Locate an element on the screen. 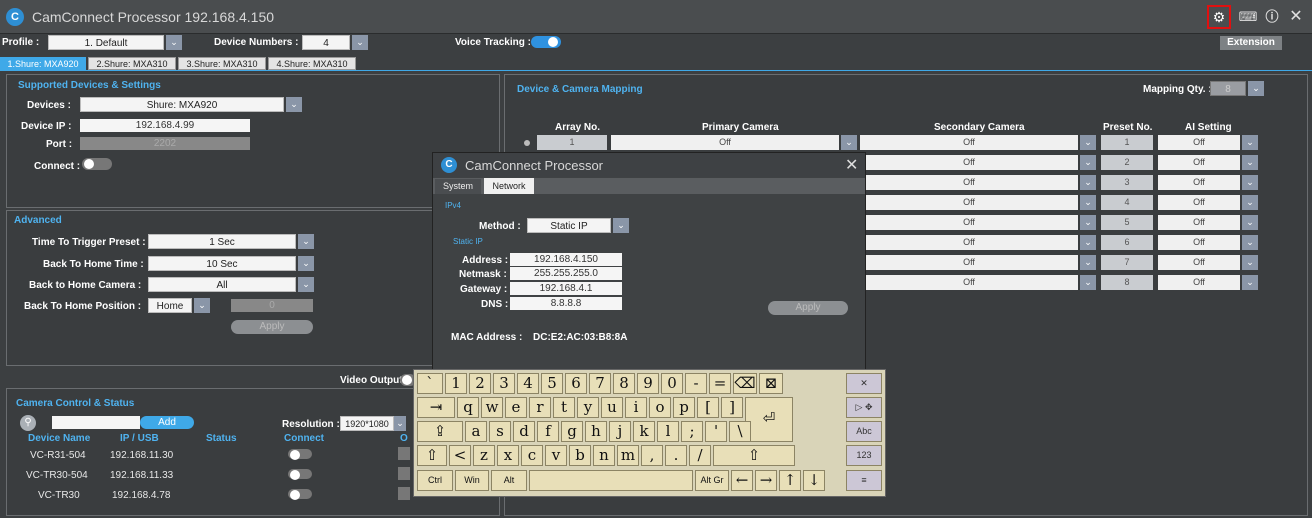 Image resolution: width=1312 pixels, height=518 pixels. key: ⇧ is located at coordinates (754, 455).